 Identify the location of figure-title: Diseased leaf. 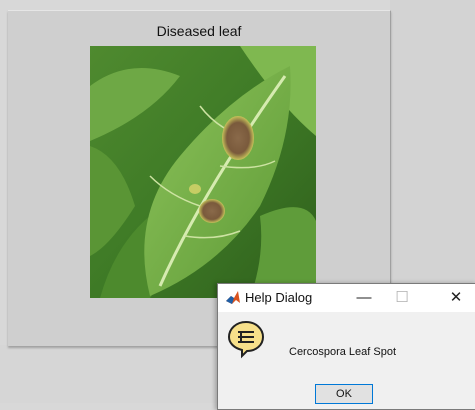
(199, 31).